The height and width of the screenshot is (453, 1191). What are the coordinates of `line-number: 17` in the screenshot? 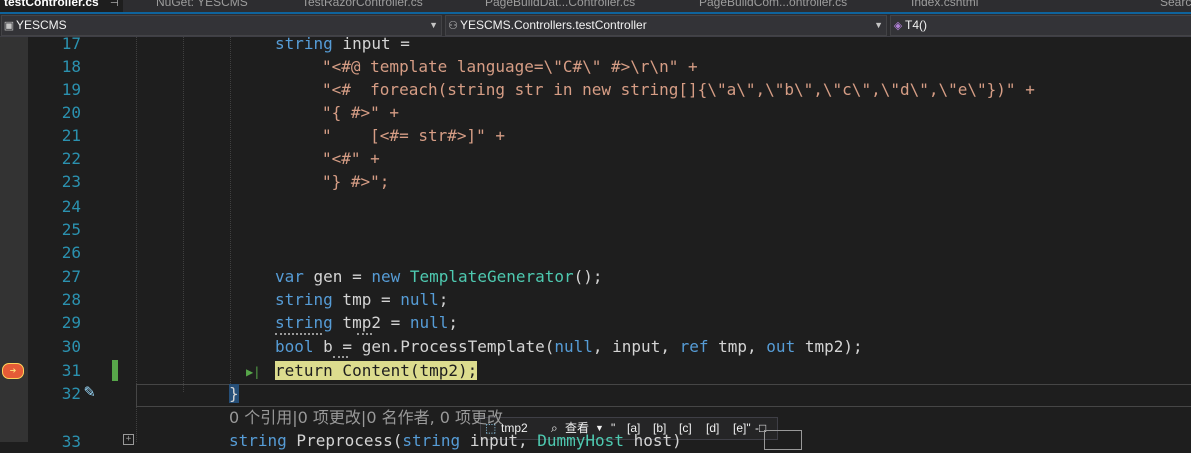 It's located at (71, 43).